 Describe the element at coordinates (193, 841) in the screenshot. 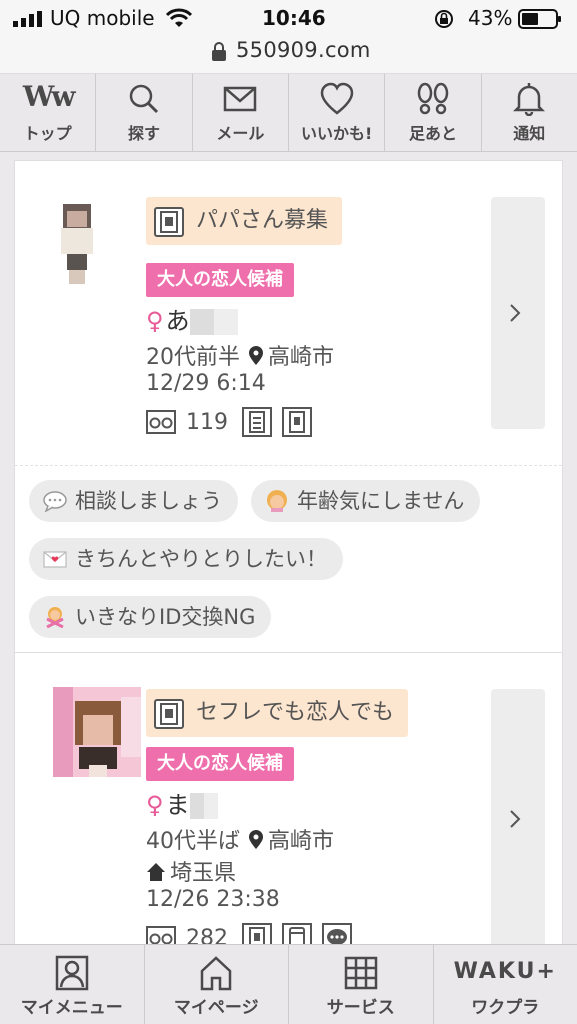

I see `user-age: 40代半ば` at that location.